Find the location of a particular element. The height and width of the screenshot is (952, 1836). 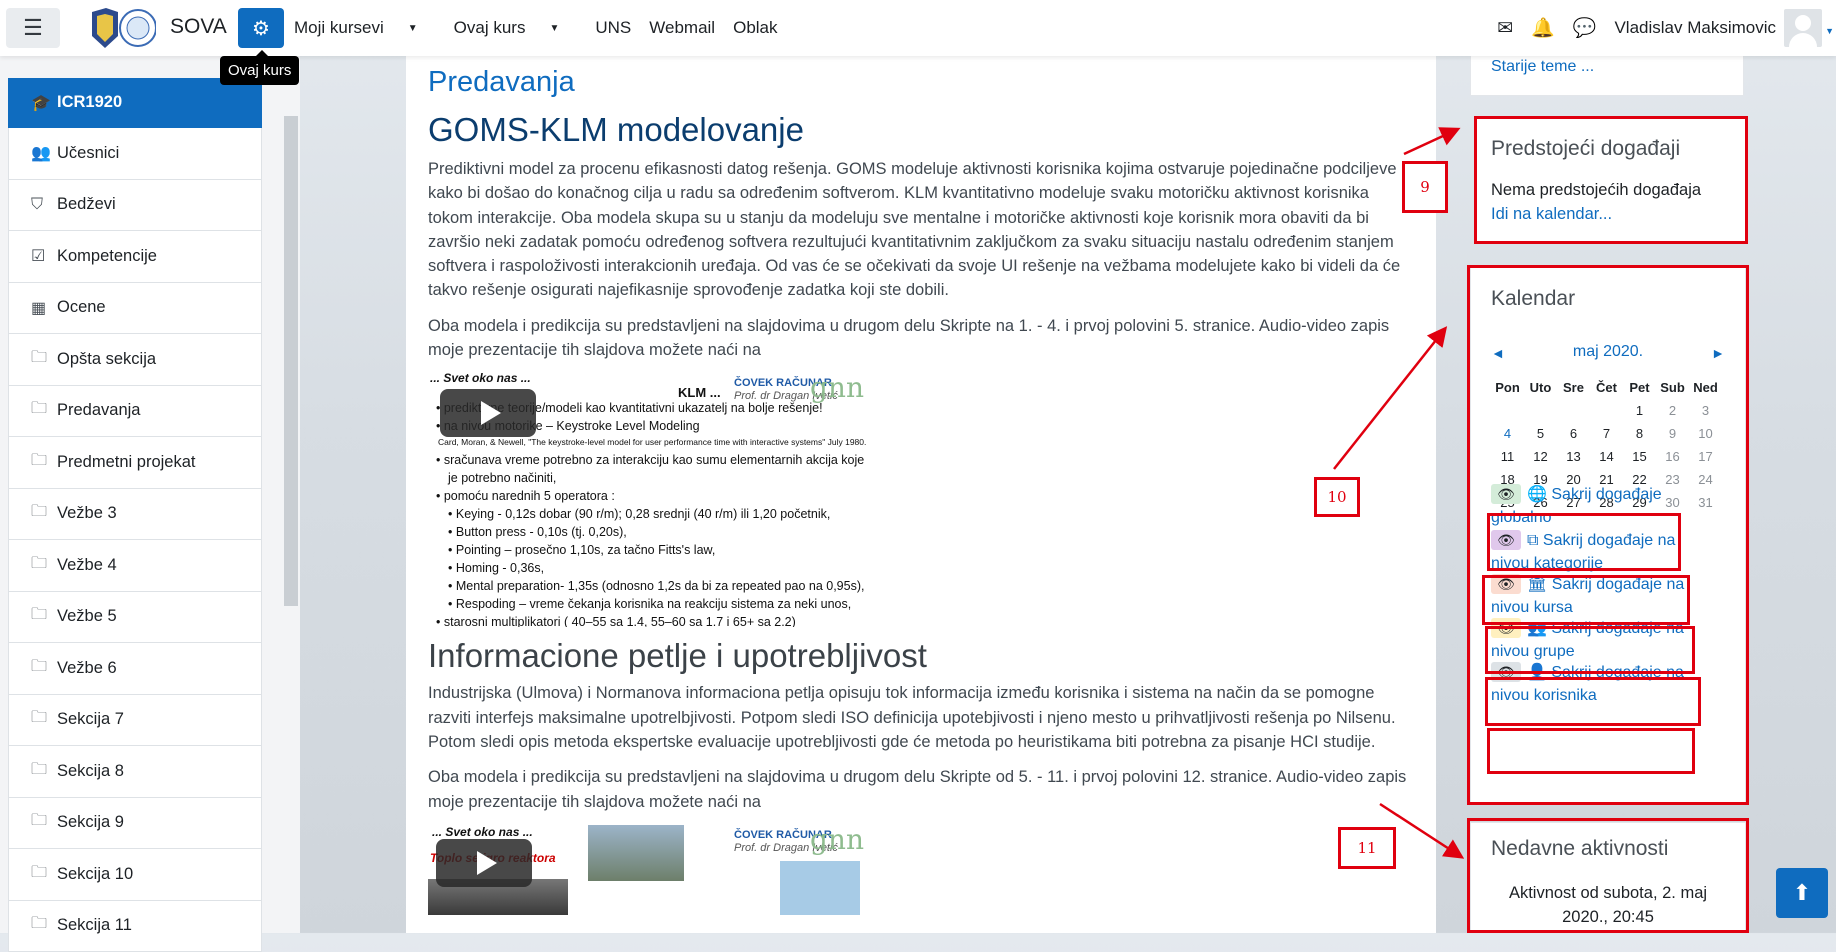

nav-oblak: Oblak is located at coordinates (755, 28).